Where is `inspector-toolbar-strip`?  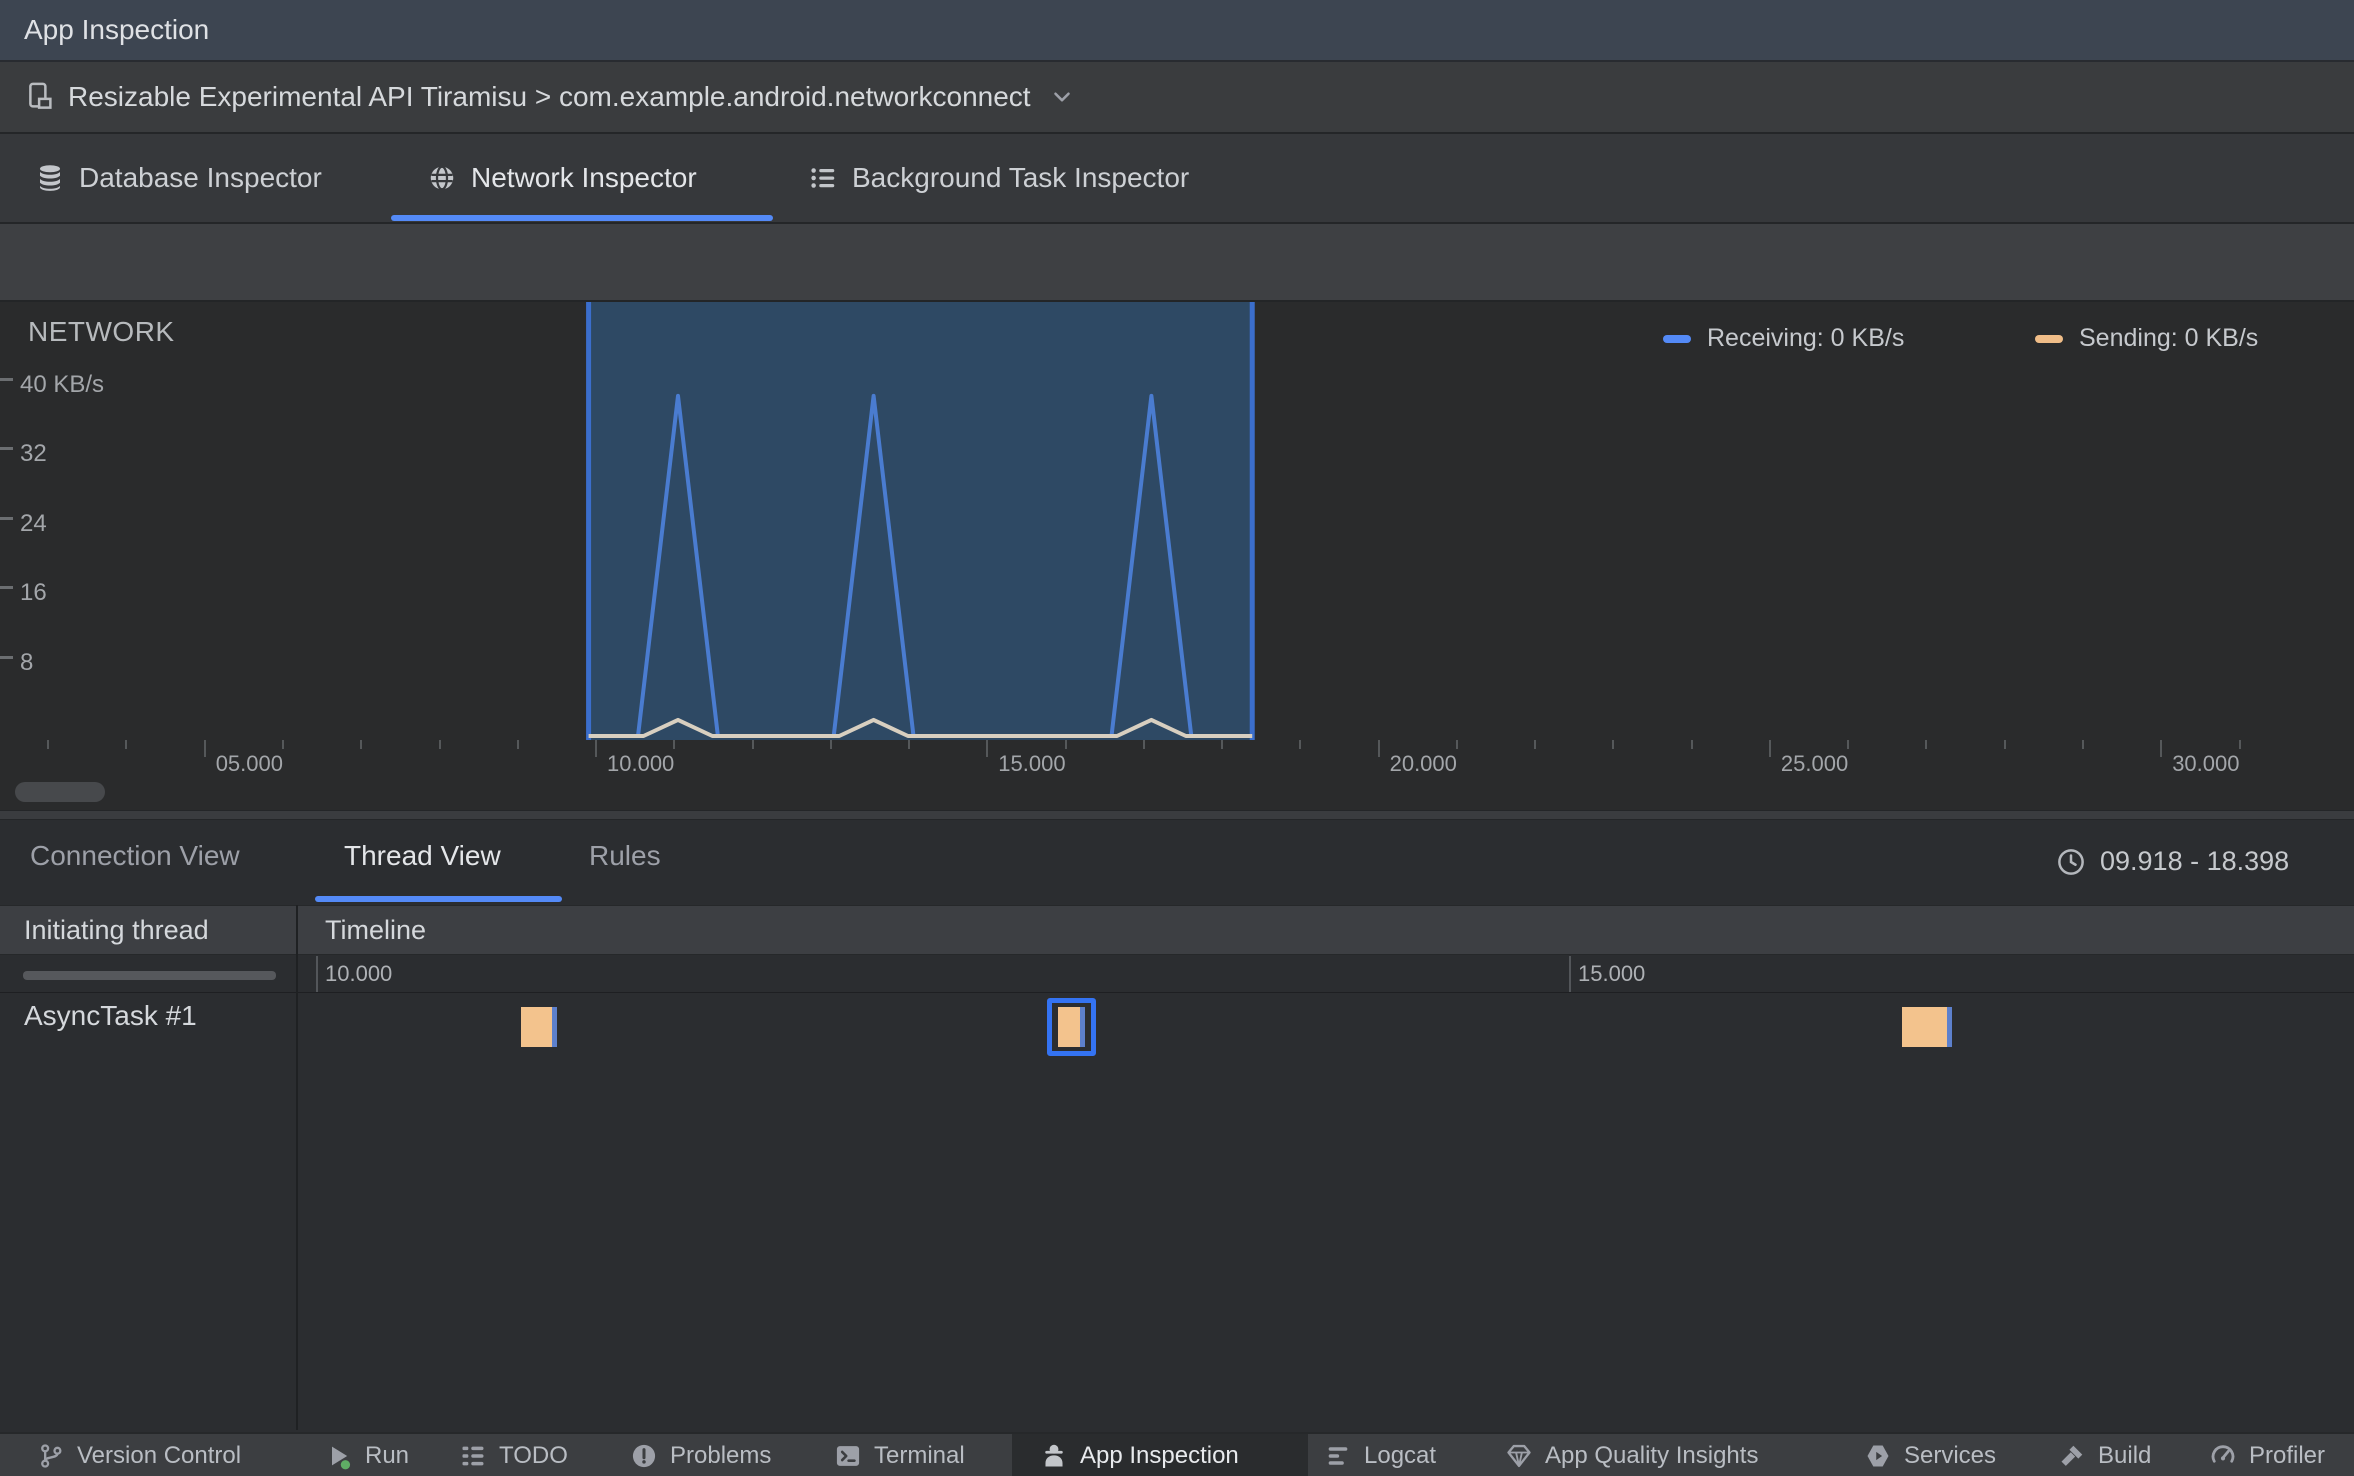
inspector-toolbar-strip is located at coordinates (1177, 262).